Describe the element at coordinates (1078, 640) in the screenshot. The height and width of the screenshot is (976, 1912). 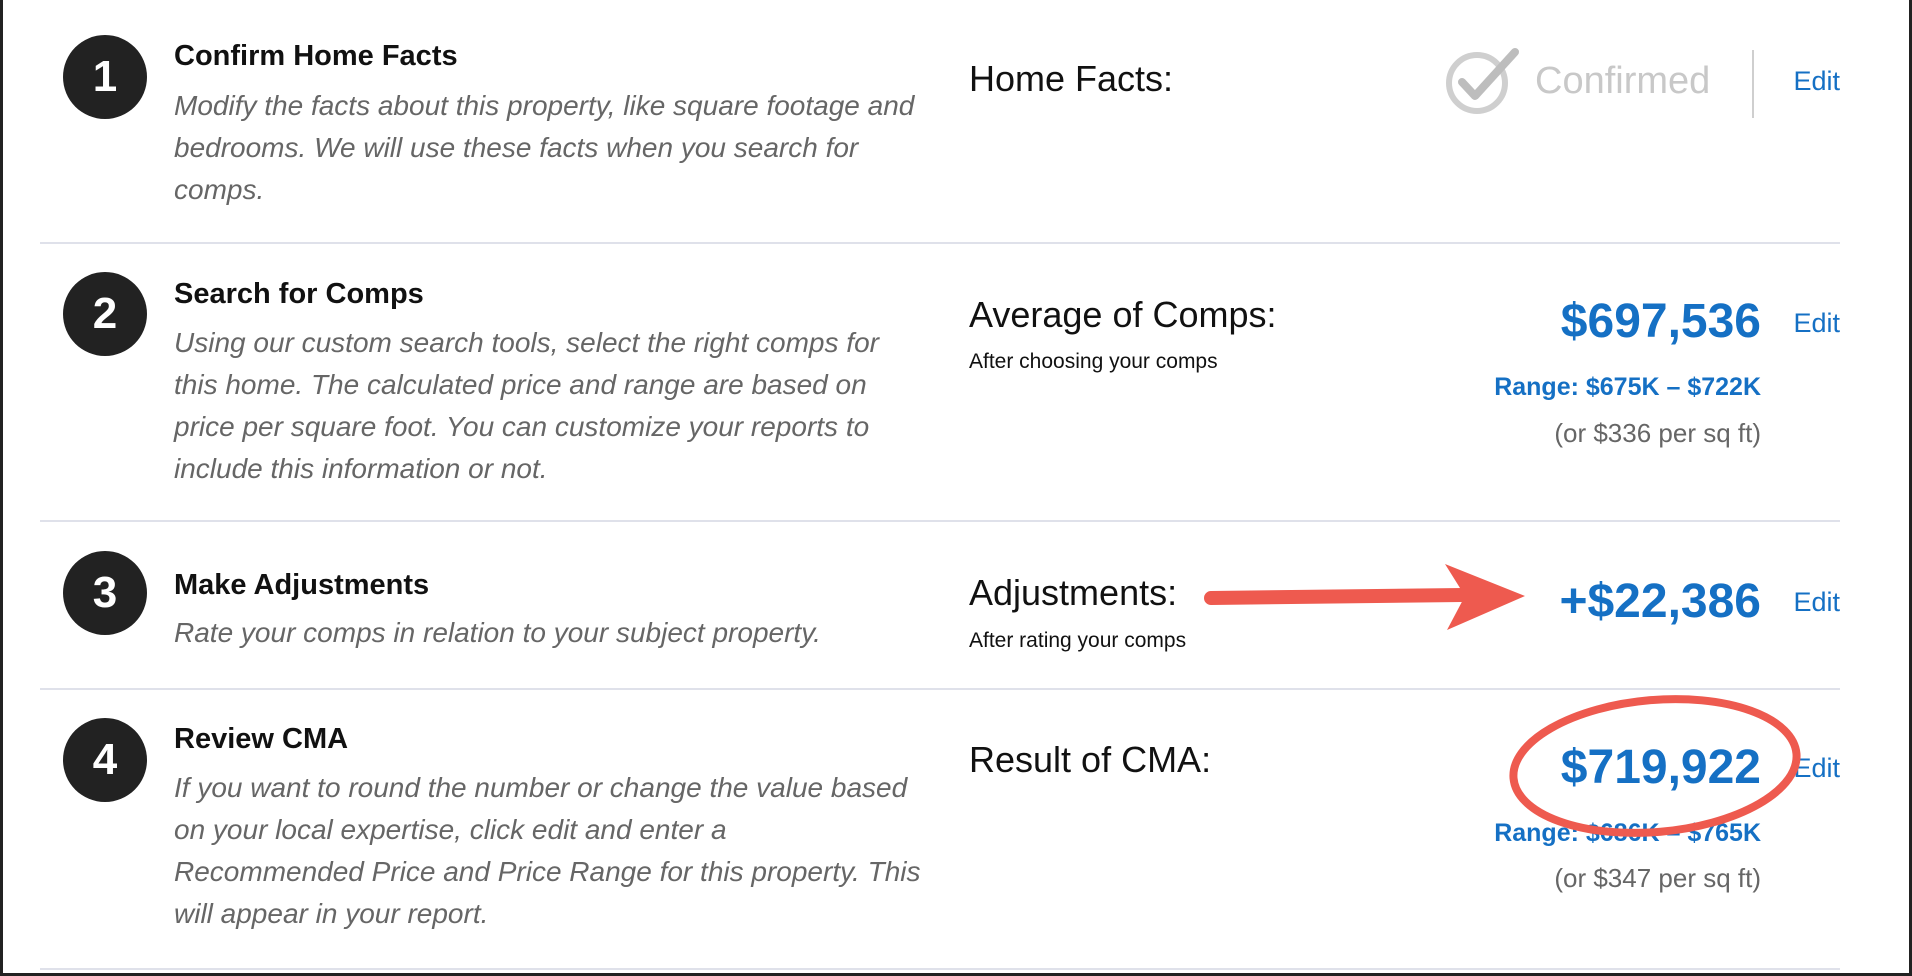
I see `adjustments-sublabel: After rating your comps` at that location.